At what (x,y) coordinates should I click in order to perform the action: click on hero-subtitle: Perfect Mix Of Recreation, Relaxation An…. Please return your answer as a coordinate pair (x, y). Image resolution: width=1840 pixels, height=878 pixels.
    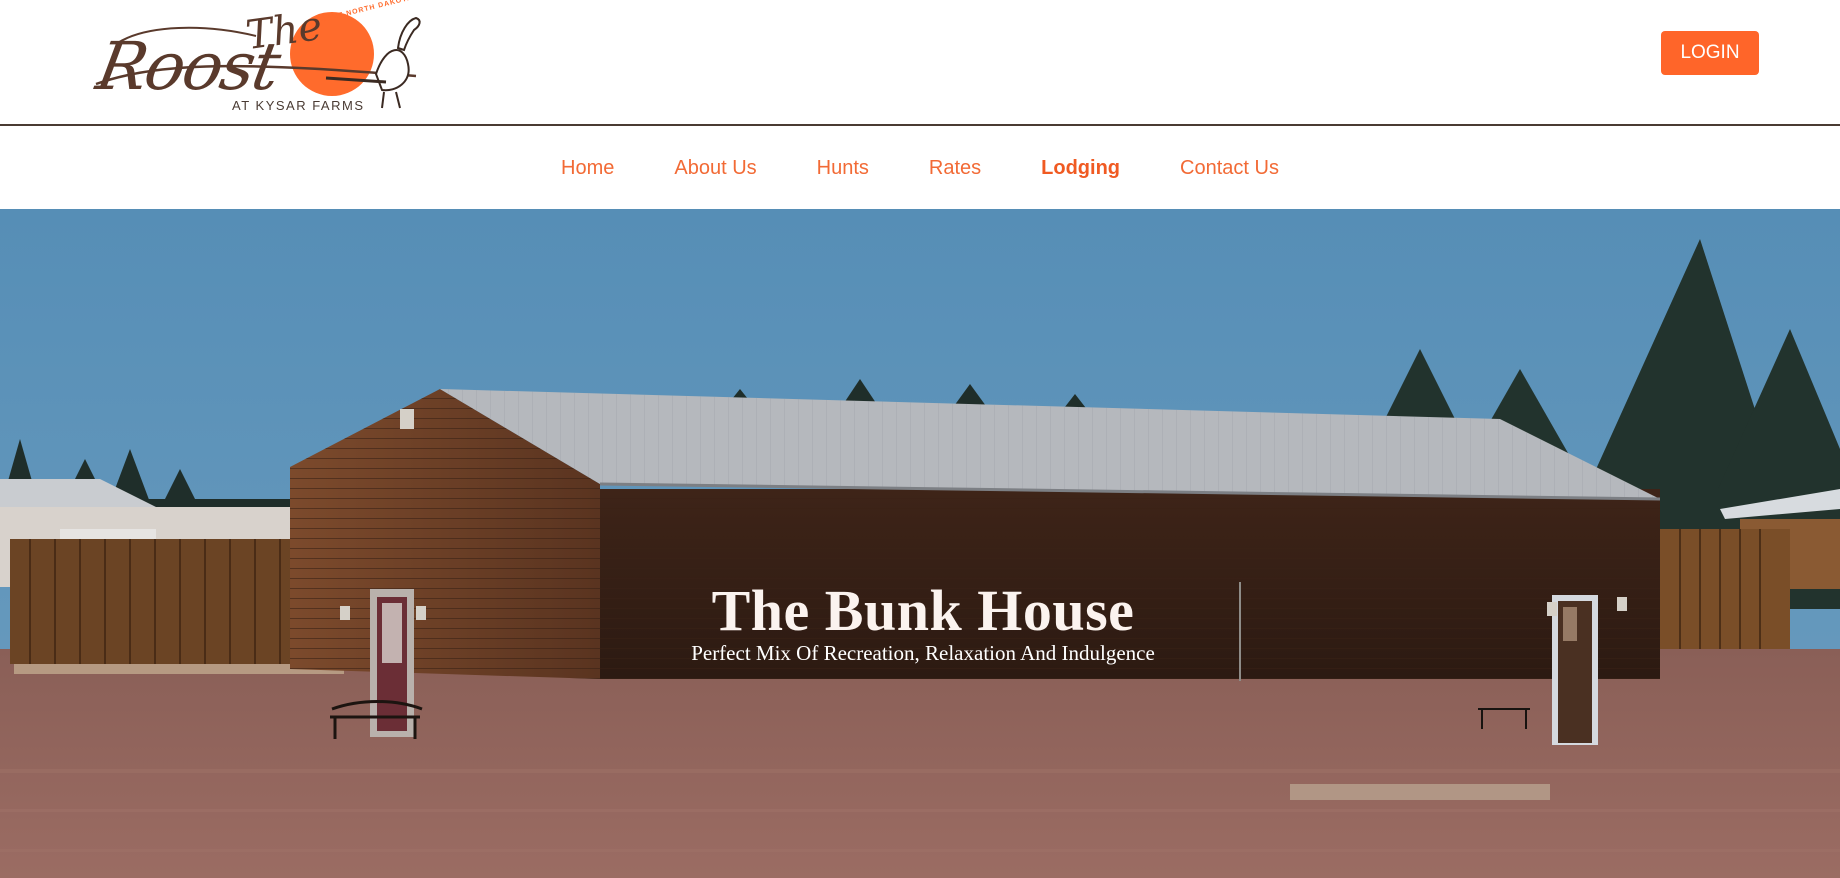
    Looking at the image, I should click on (923, 653).